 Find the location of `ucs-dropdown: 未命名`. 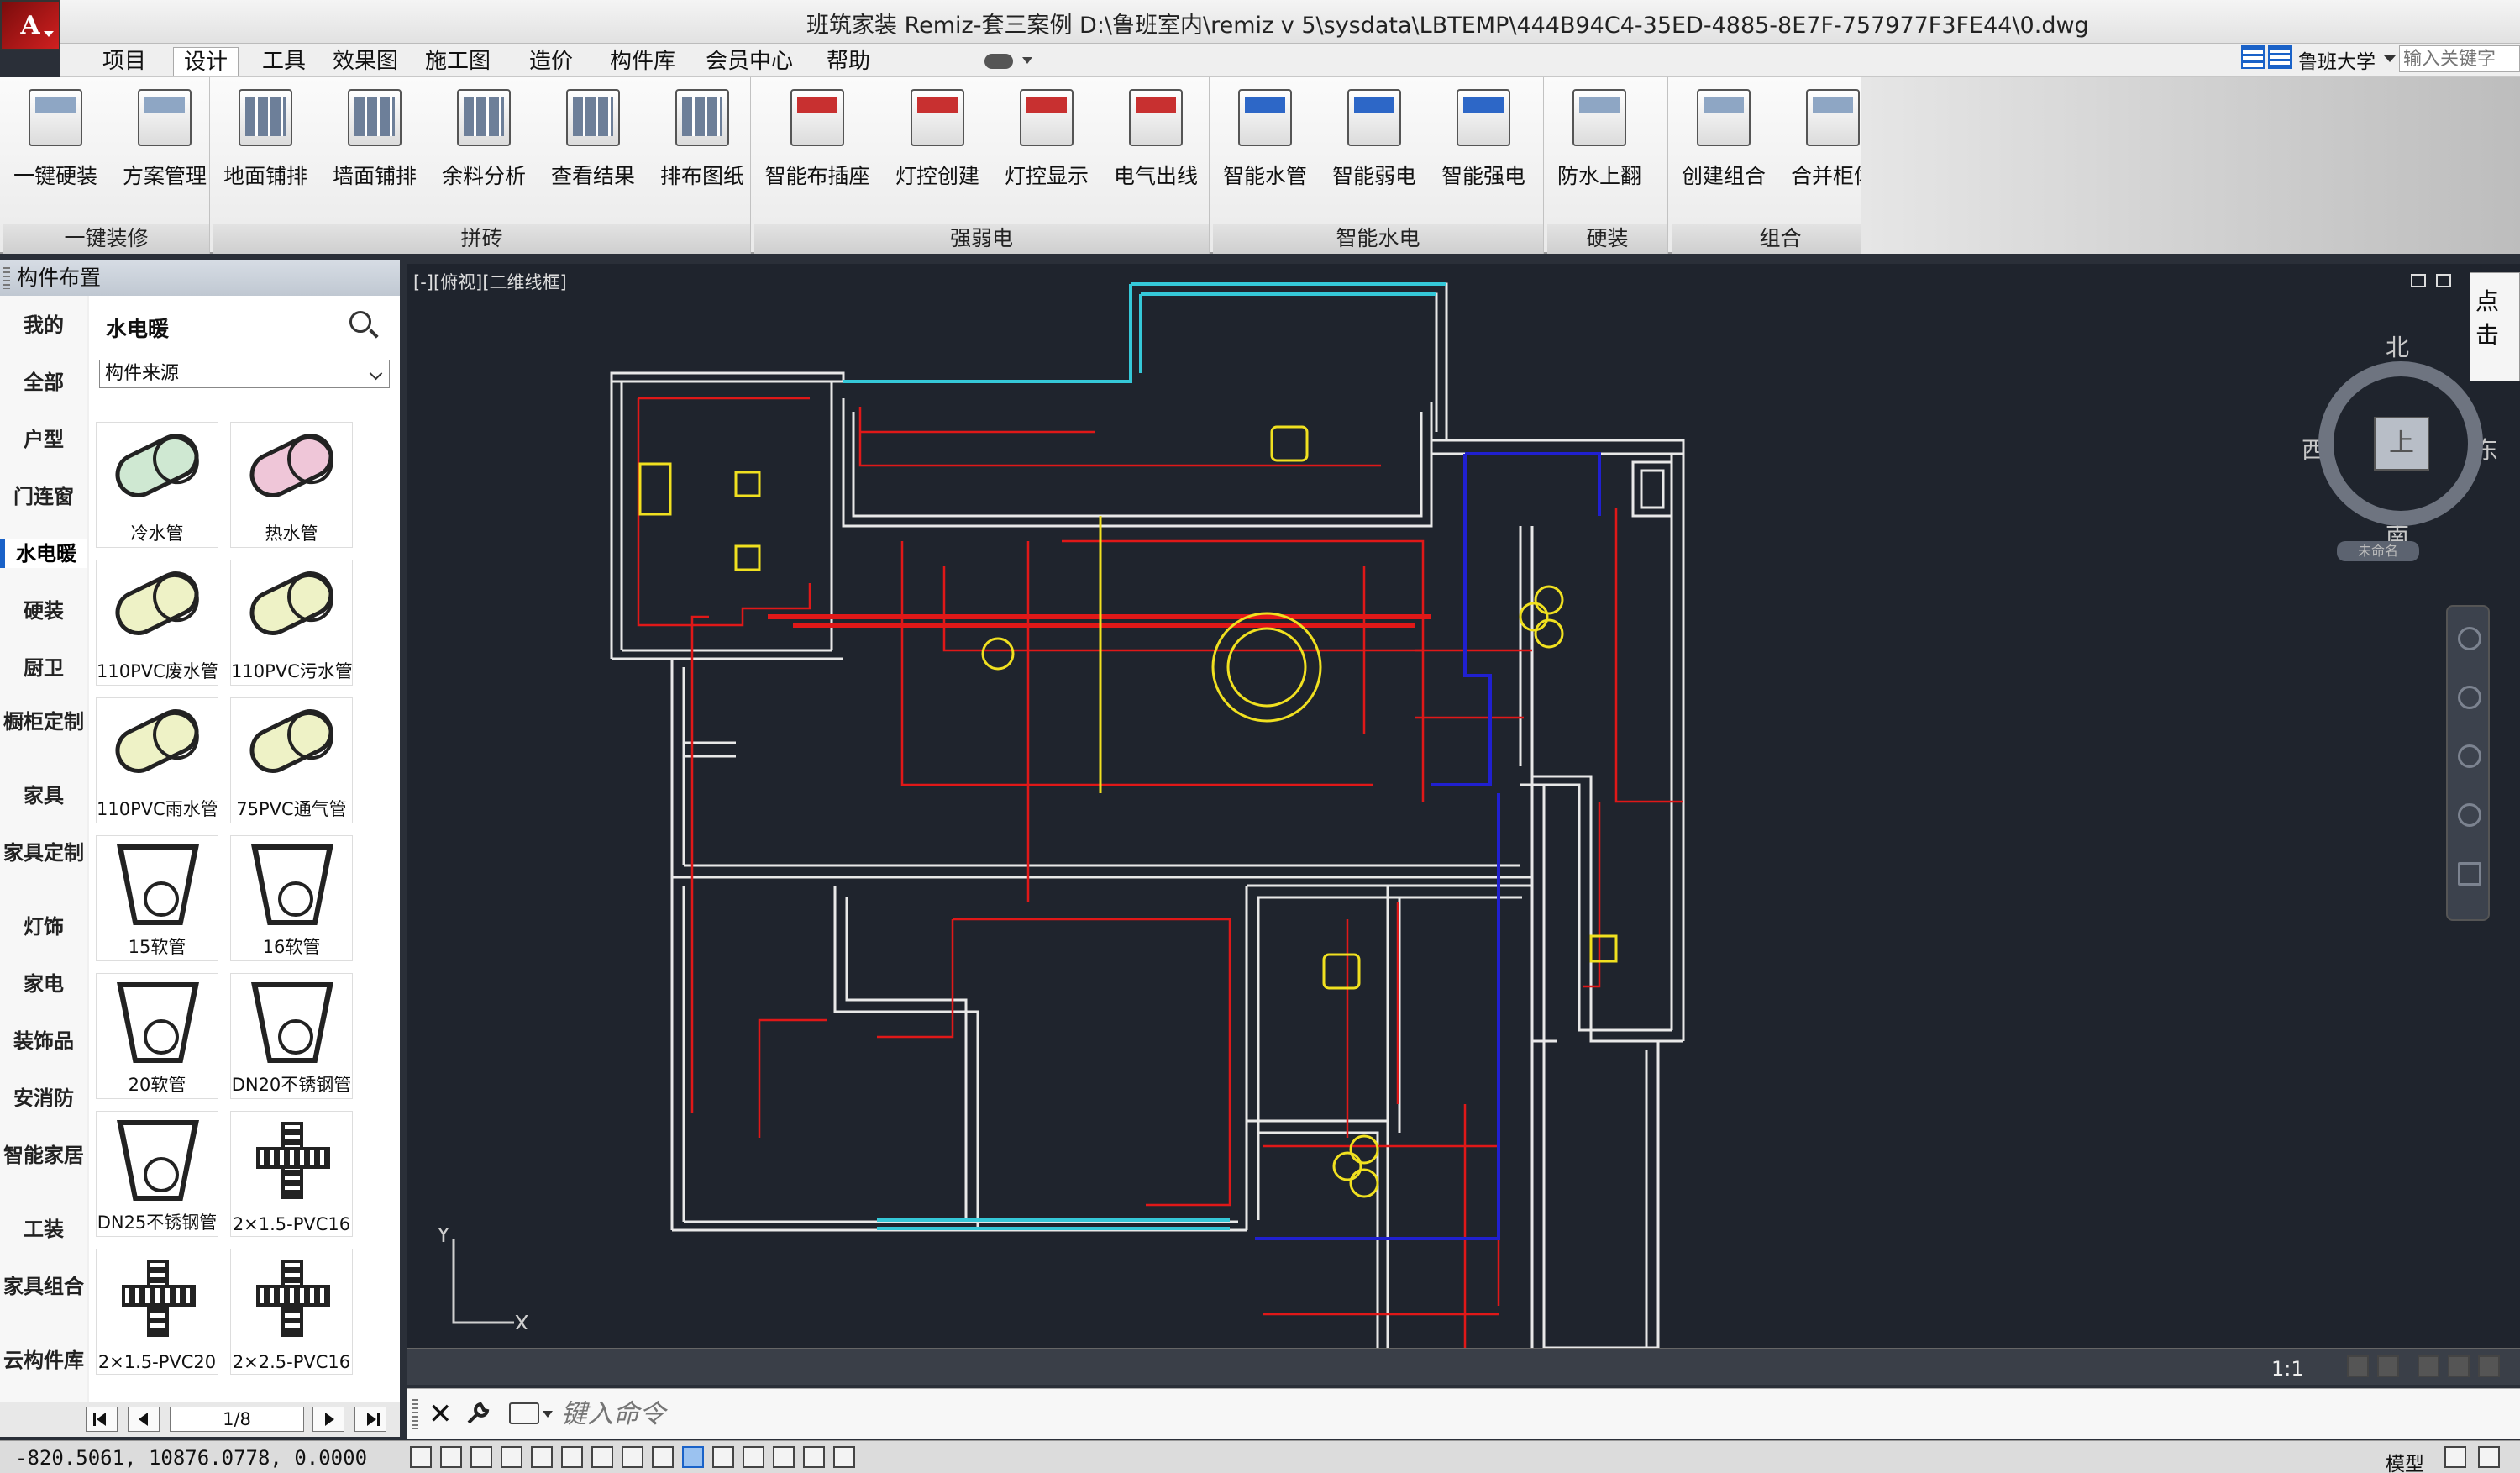

ucs-dropdown: 未命名 is located at coordinates (2378, 551).